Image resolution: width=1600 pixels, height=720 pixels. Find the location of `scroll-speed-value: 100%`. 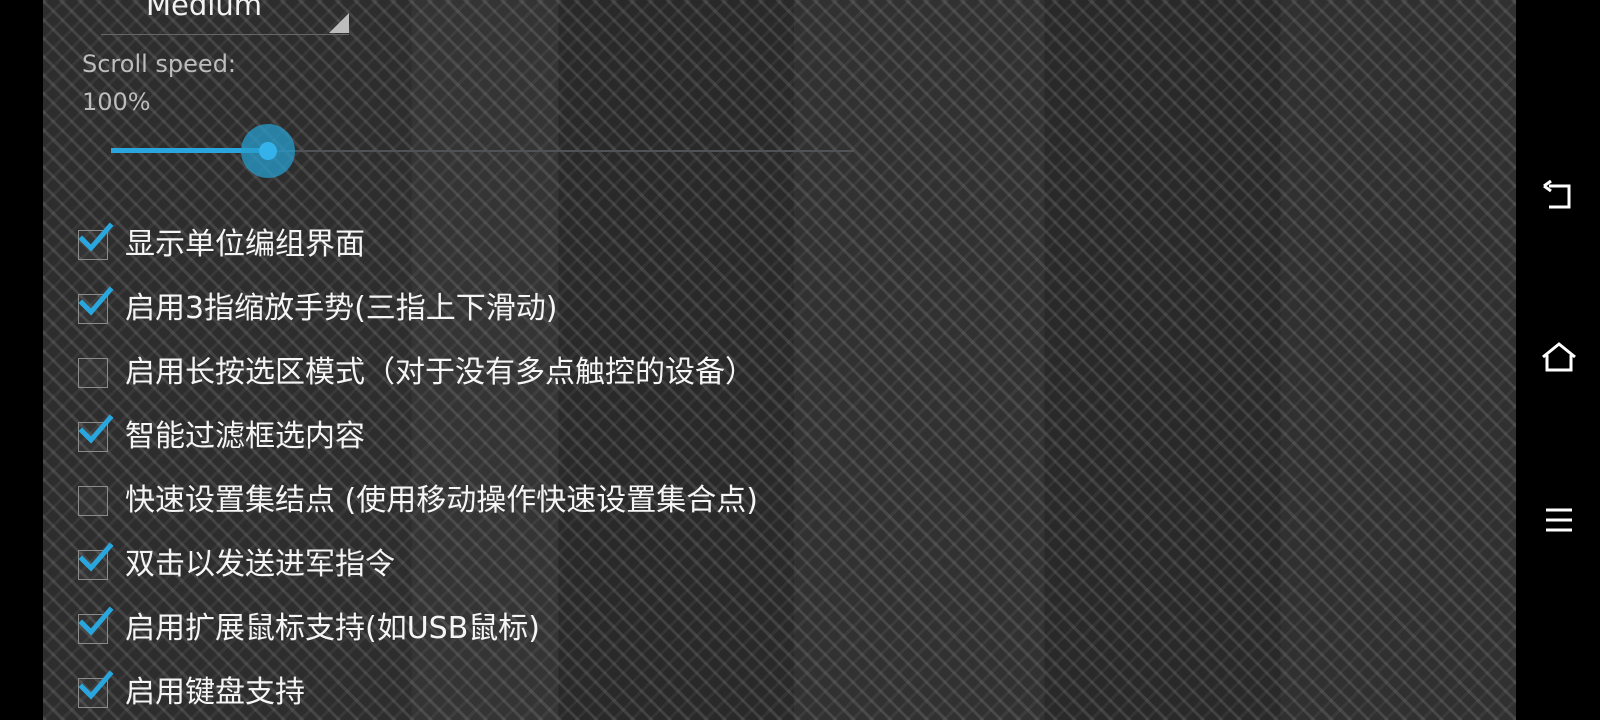

scroll-speed-value: 100% is located at coordinates (116, 102).